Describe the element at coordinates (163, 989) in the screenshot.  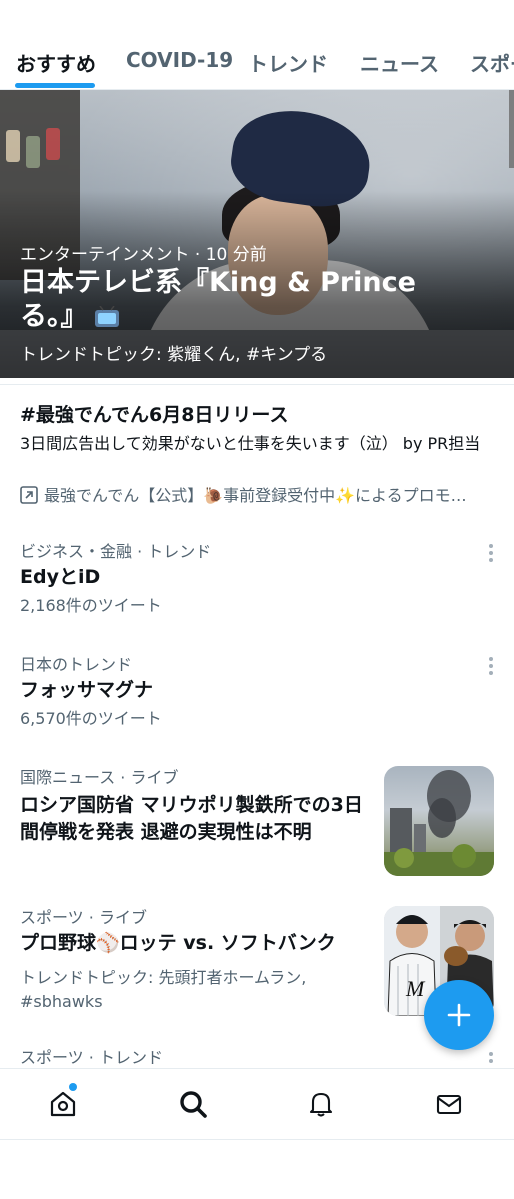
I see `news-trending-topic: トレンドトピック: 先頭打者ホームラン, #sbhawks` at that location.